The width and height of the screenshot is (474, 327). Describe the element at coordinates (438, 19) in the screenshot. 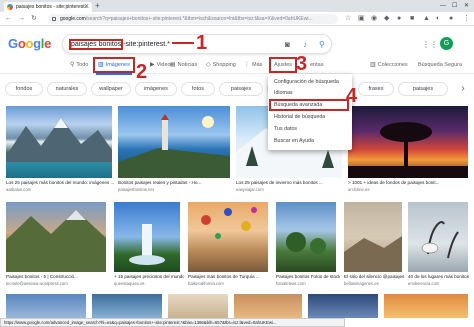

I see `extension-icon-7: ◐` at that location.